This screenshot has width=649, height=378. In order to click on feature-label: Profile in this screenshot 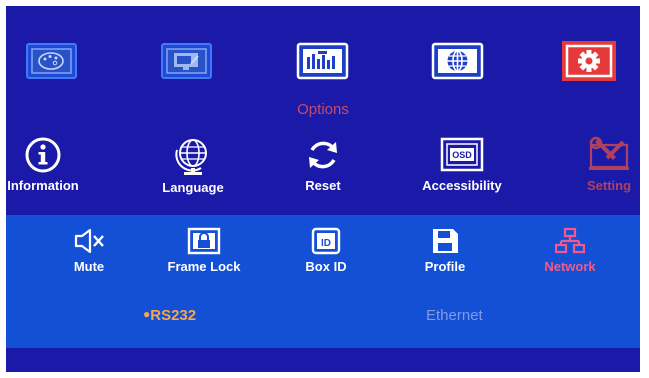, I will do `click(445, 266)`.